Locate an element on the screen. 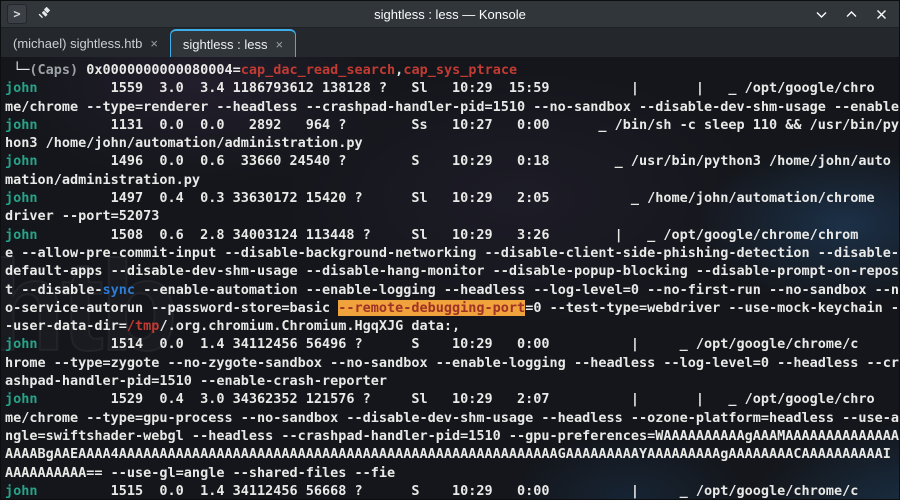 The image size is (900, 500). pin-icon is located at coordinates (44, 14).